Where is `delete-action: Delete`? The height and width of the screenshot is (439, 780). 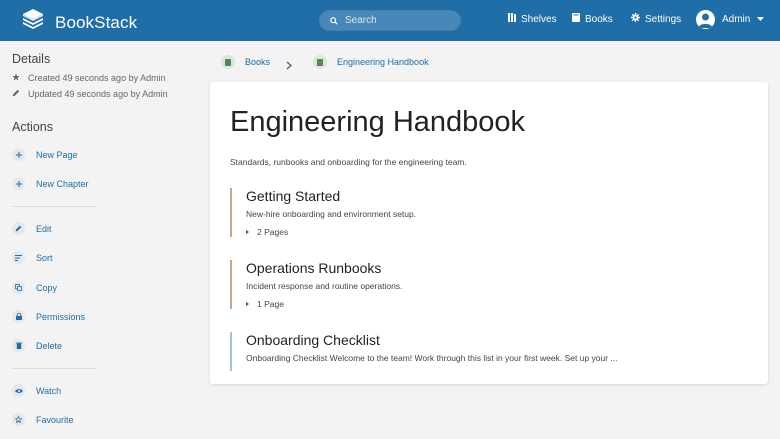
delete-action: Delete is located at coordinates (37, 345).